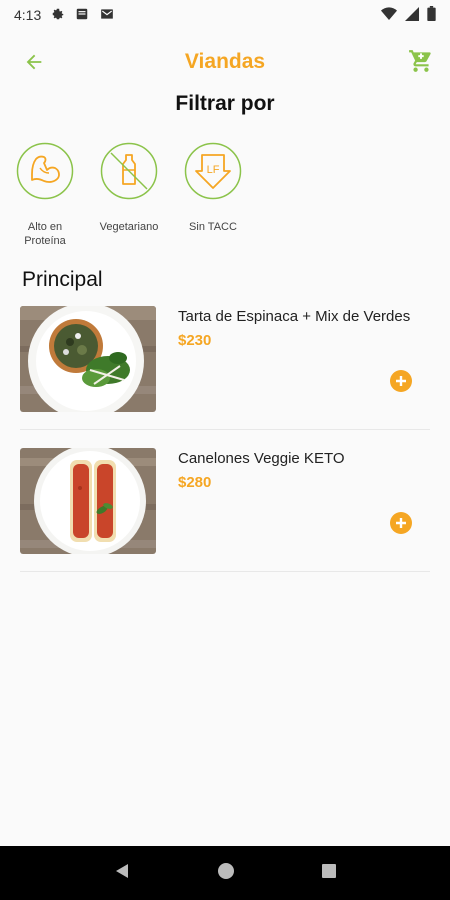 This screenshot has width=450, height=900. I want to click on cannelloni-image, so click(88, 501).